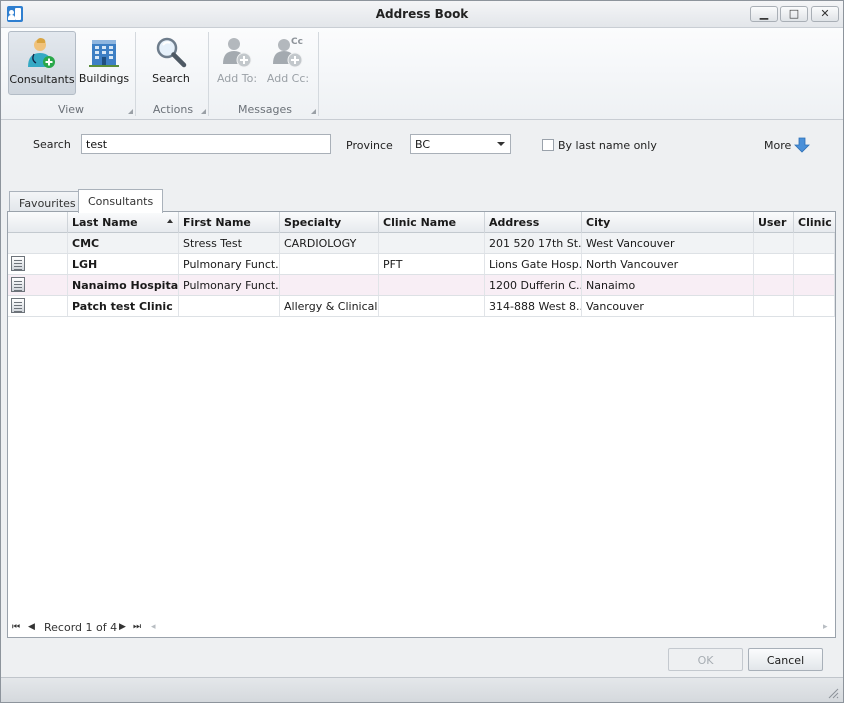  What do you see at coordinates (47, 202) in the screenshot?
I see `tab-favourites: Favourites` at bounding box center [47, 202].